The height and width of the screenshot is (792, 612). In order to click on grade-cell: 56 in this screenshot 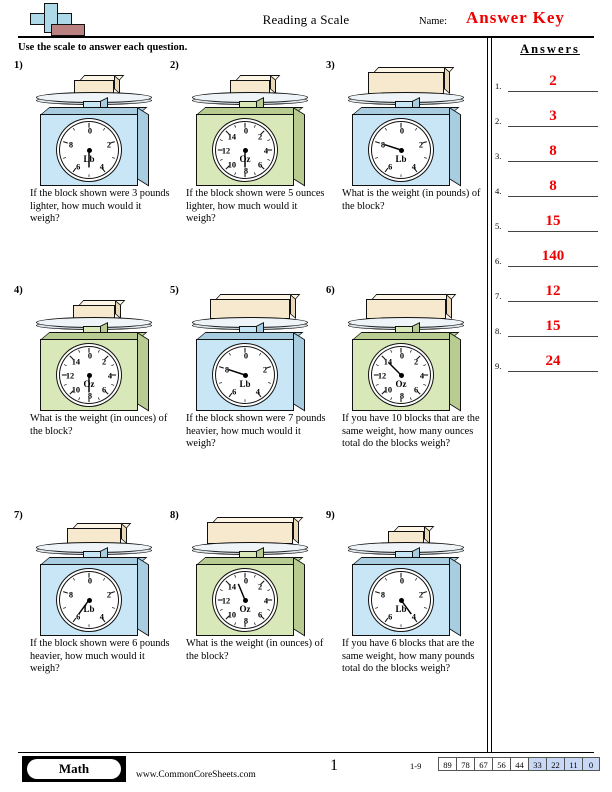, I will do `click(501, 764)`.